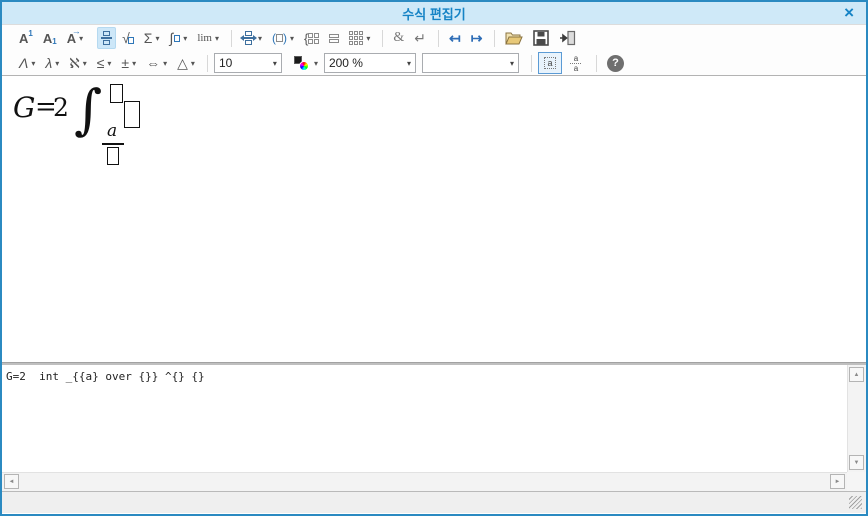 This screenshot has height=516, width=868. What do you see at coordinates (182, 62) in the screenshot?
I see `misc-symbol-icon: △` at bounding box center [182, 62].